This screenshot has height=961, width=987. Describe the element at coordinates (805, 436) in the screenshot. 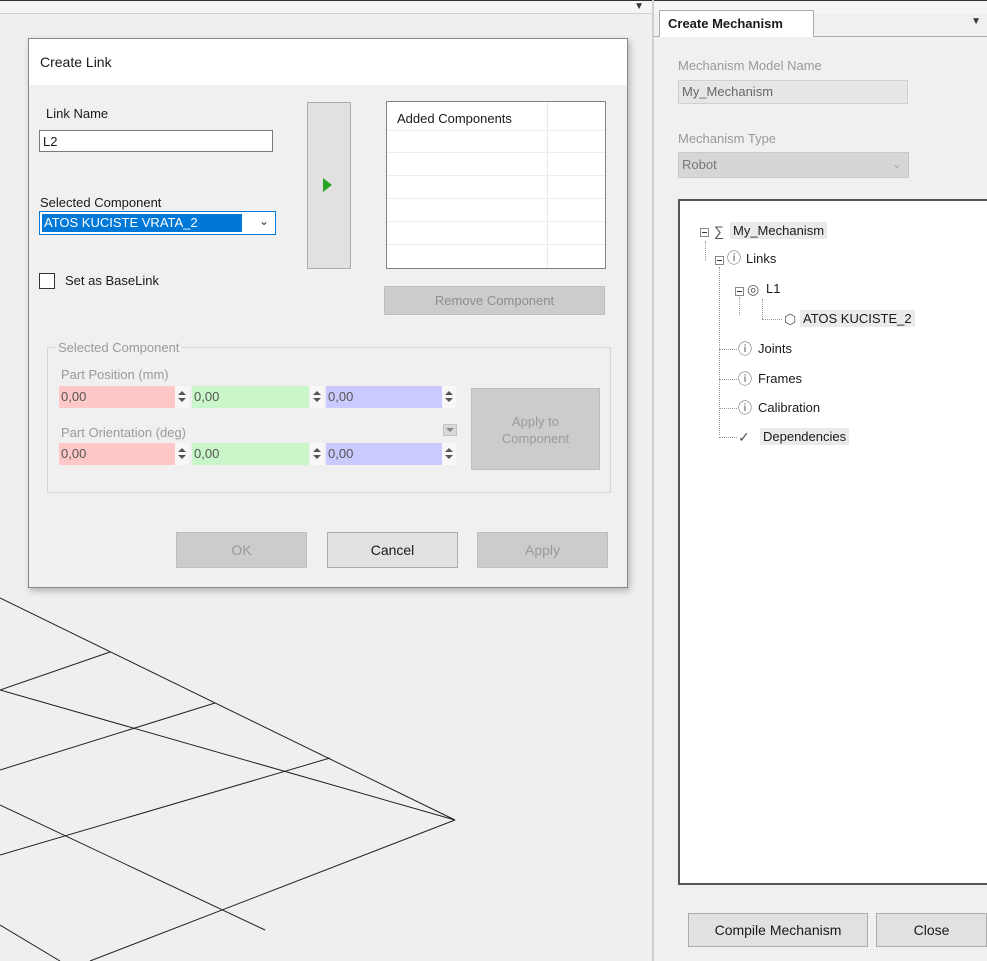

I see `tree-item-dependencies: Dependencies` at that location.